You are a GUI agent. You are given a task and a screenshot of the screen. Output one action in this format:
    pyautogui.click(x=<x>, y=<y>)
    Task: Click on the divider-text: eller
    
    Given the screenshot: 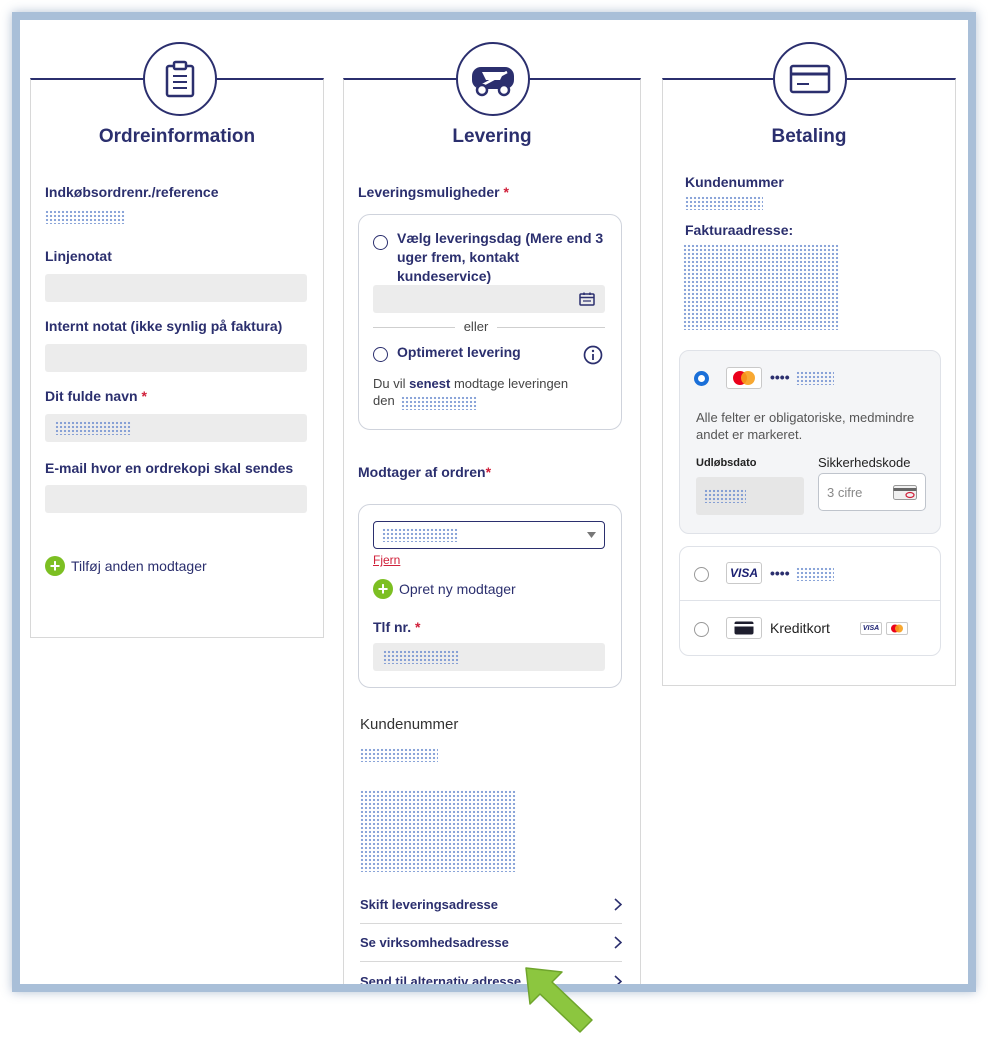 What is the action you would take?
    pyautogui.click(x=476, y=326)
    